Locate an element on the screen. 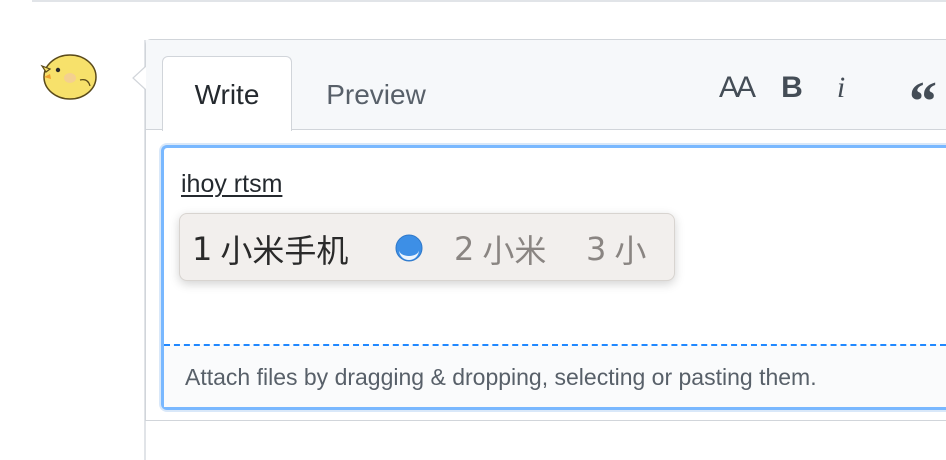  heading-button: AA is located at coordinates (736, 88).